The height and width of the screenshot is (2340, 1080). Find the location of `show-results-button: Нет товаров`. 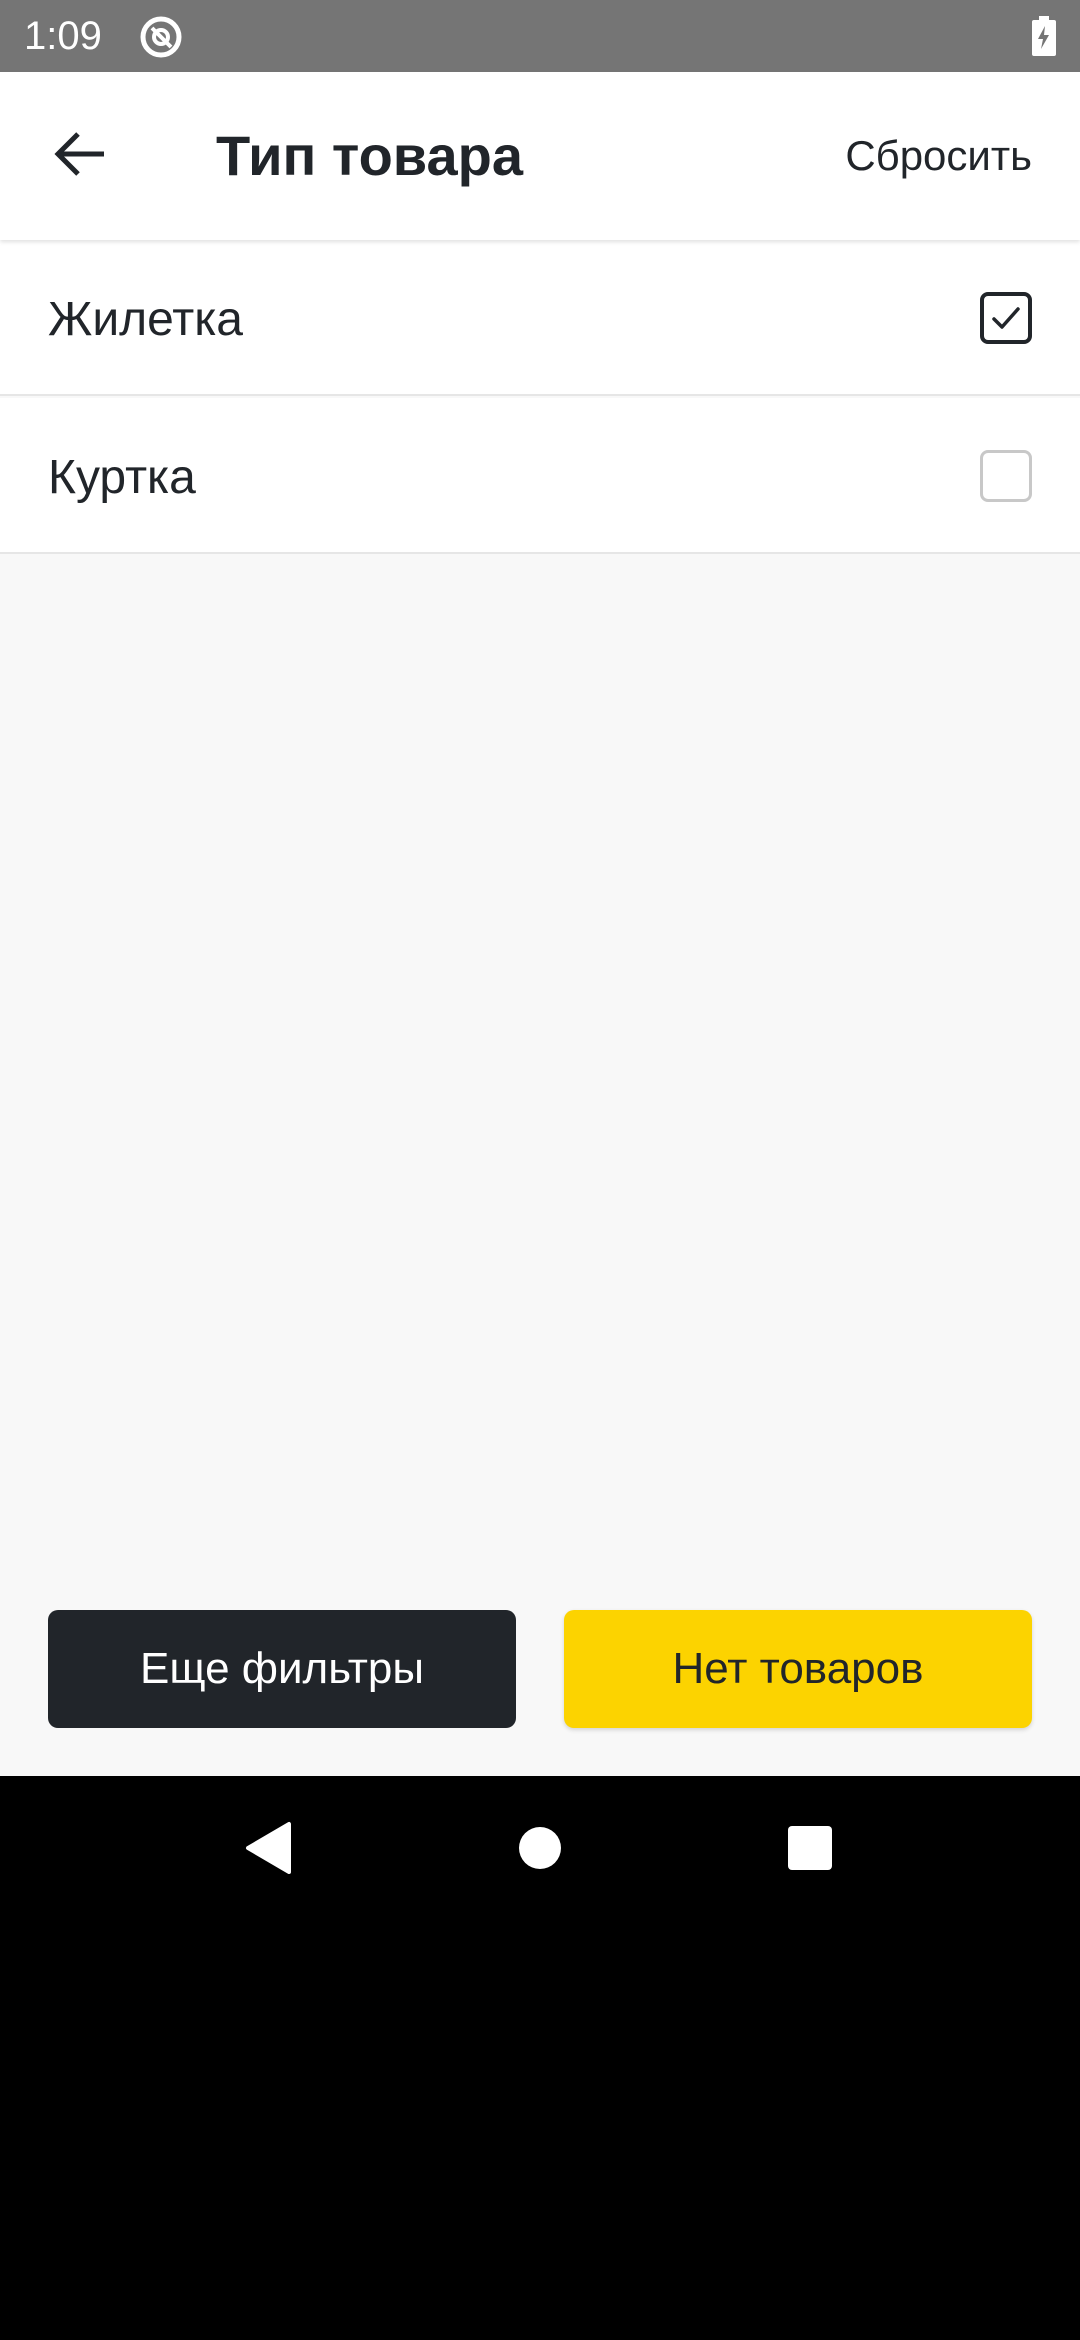

show-results-button: Нет товаров is located at coordinates (798, 1669).